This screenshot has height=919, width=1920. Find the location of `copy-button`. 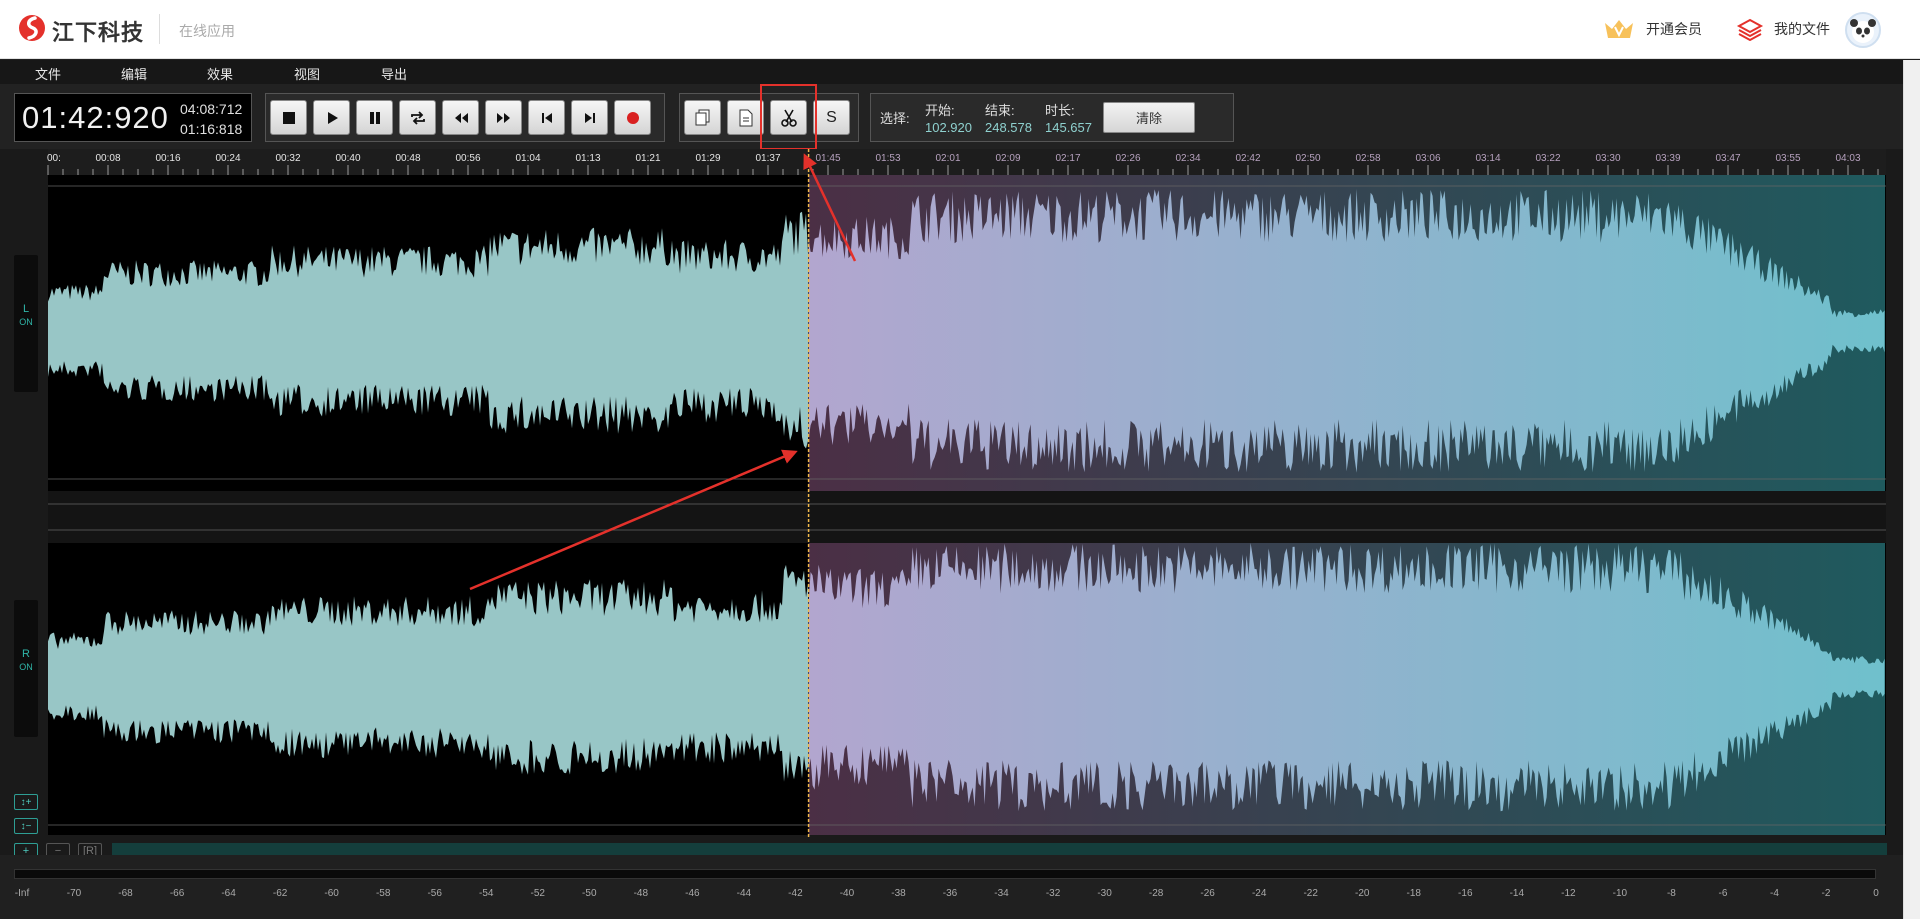

copy-button is located at coordinates (702, 117).